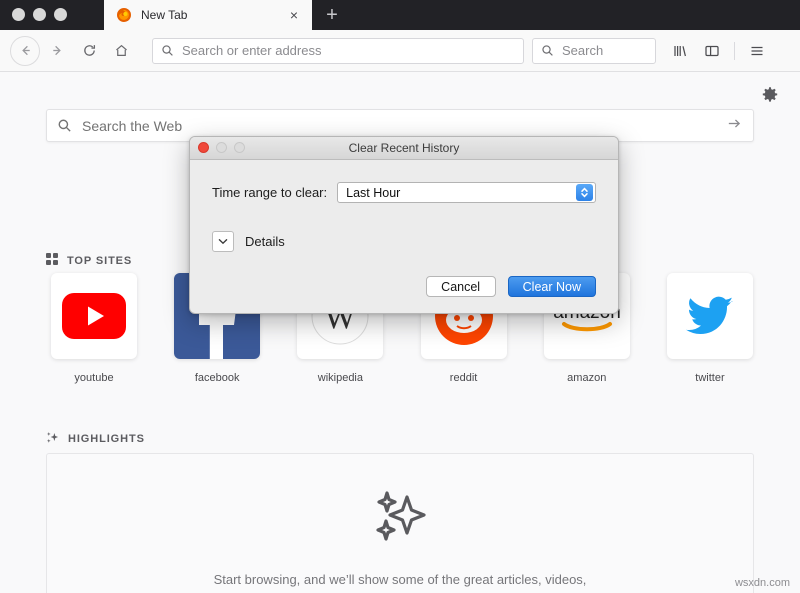 The height and width of the screenshot is (593, 800). I want to click on tab-title: New Tab, so click(164, 15).